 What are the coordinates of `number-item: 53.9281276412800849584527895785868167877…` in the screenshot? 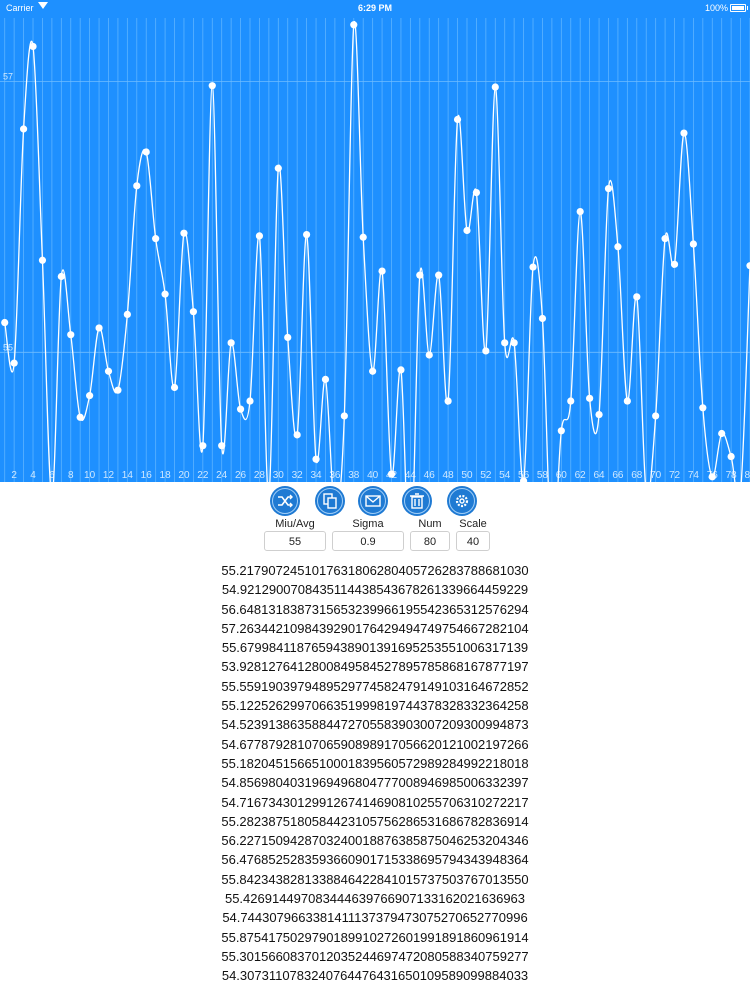 It's located at (375, 667).